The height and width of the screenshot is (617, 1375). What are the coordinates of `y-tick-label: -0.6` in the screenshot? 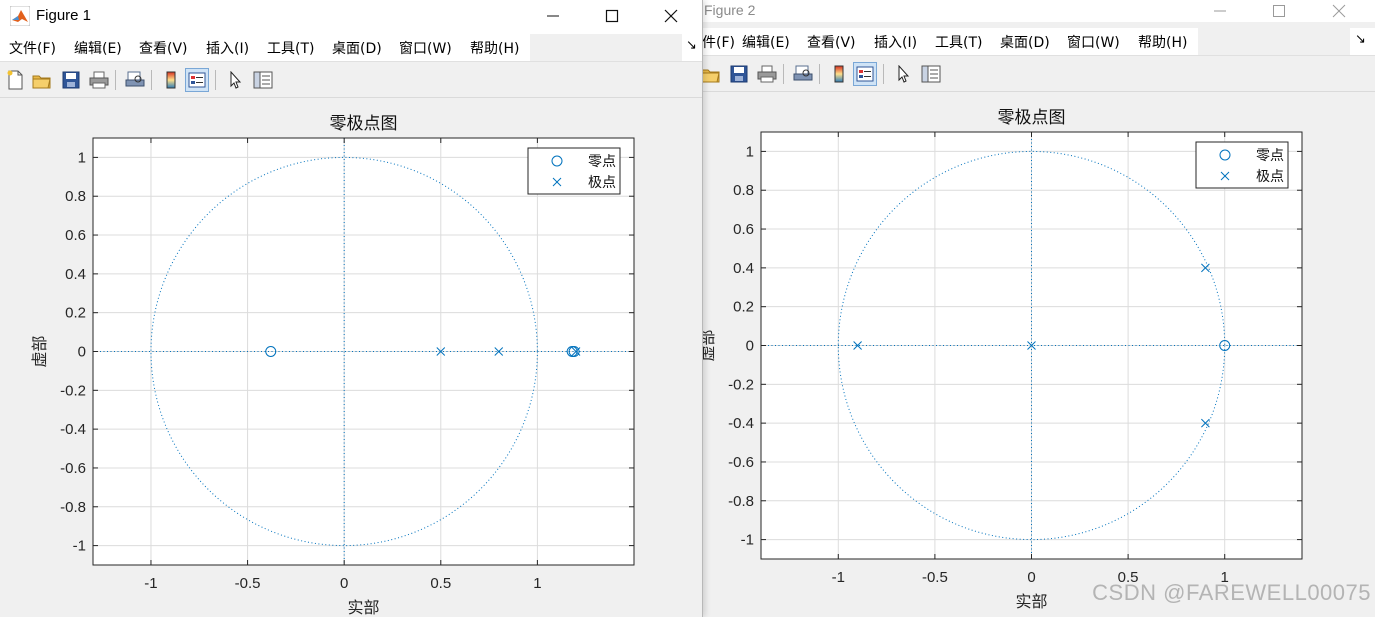 It's located at (741, 462).